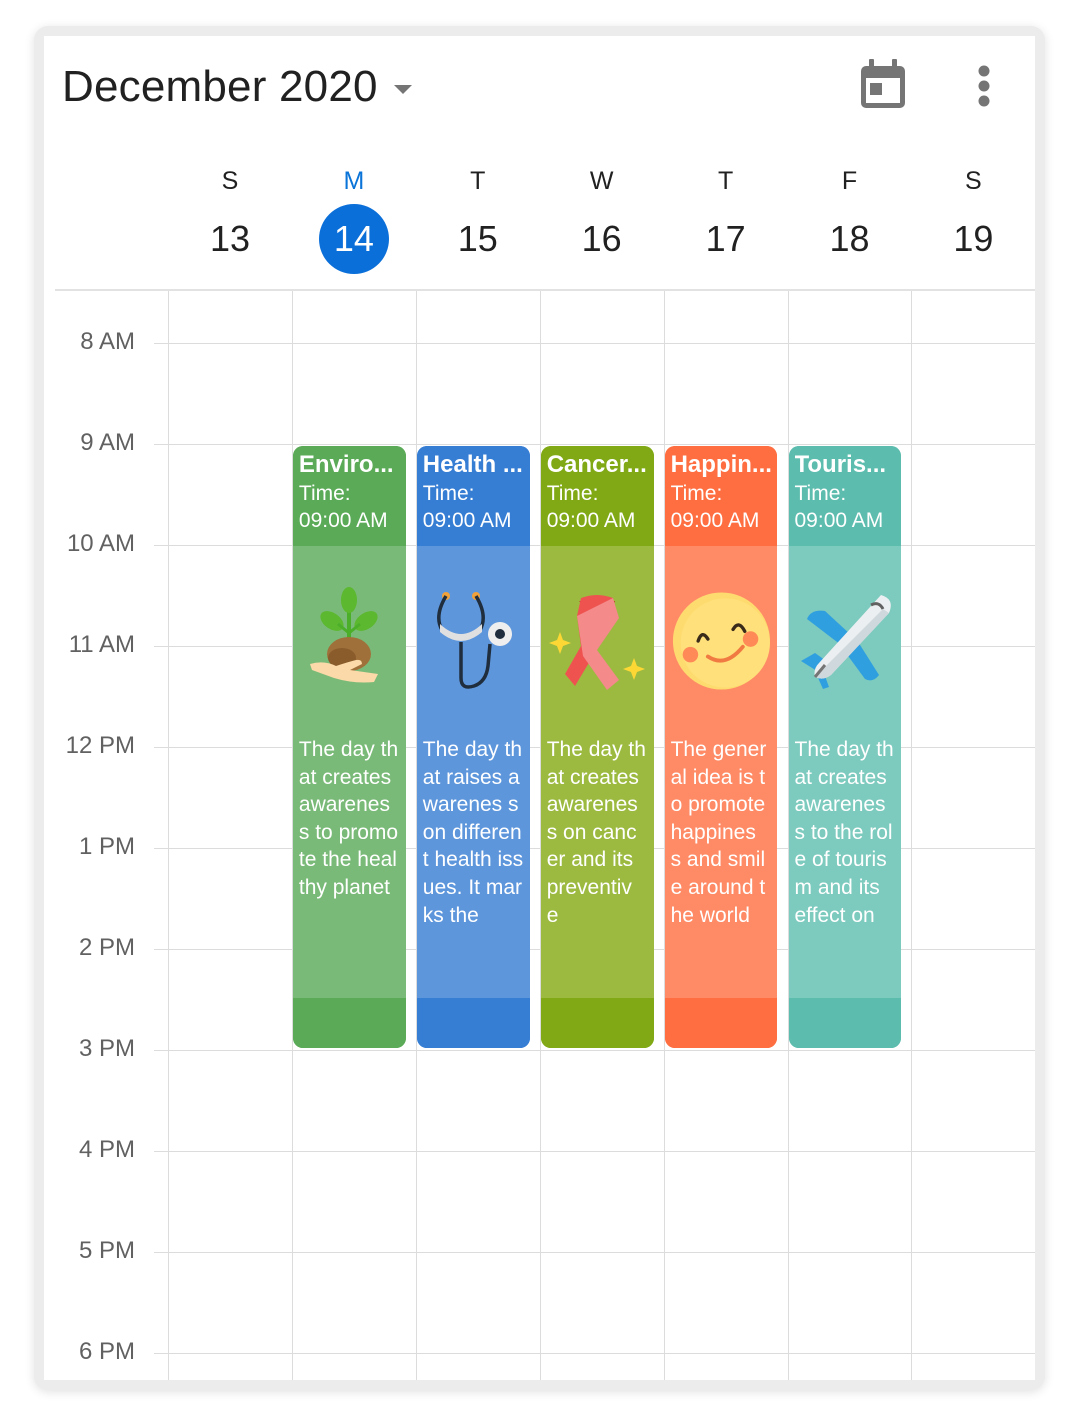  I want to click on month-picker: December 2020, so click(237, 87).